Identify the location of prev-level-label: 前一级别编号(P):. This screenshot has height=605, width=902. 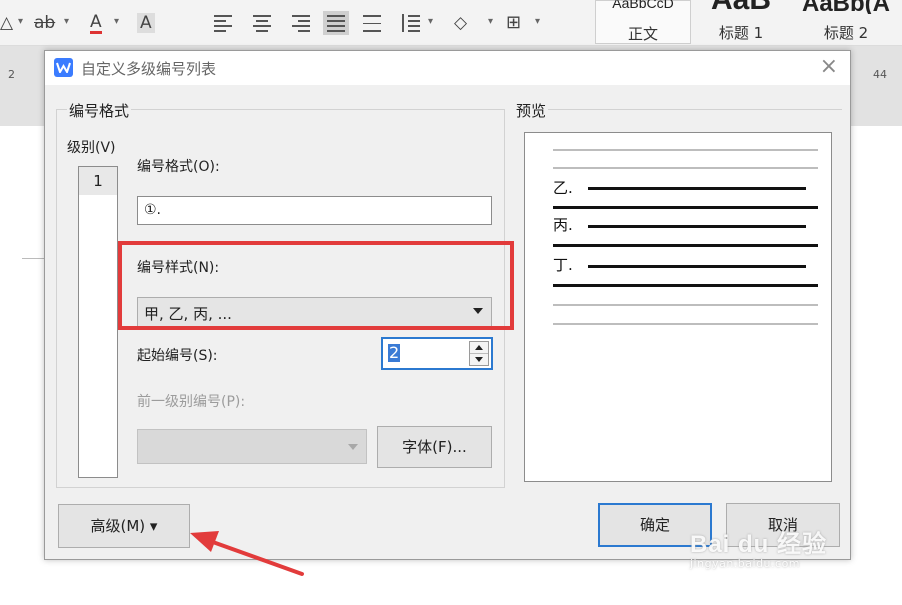
(191, 402).